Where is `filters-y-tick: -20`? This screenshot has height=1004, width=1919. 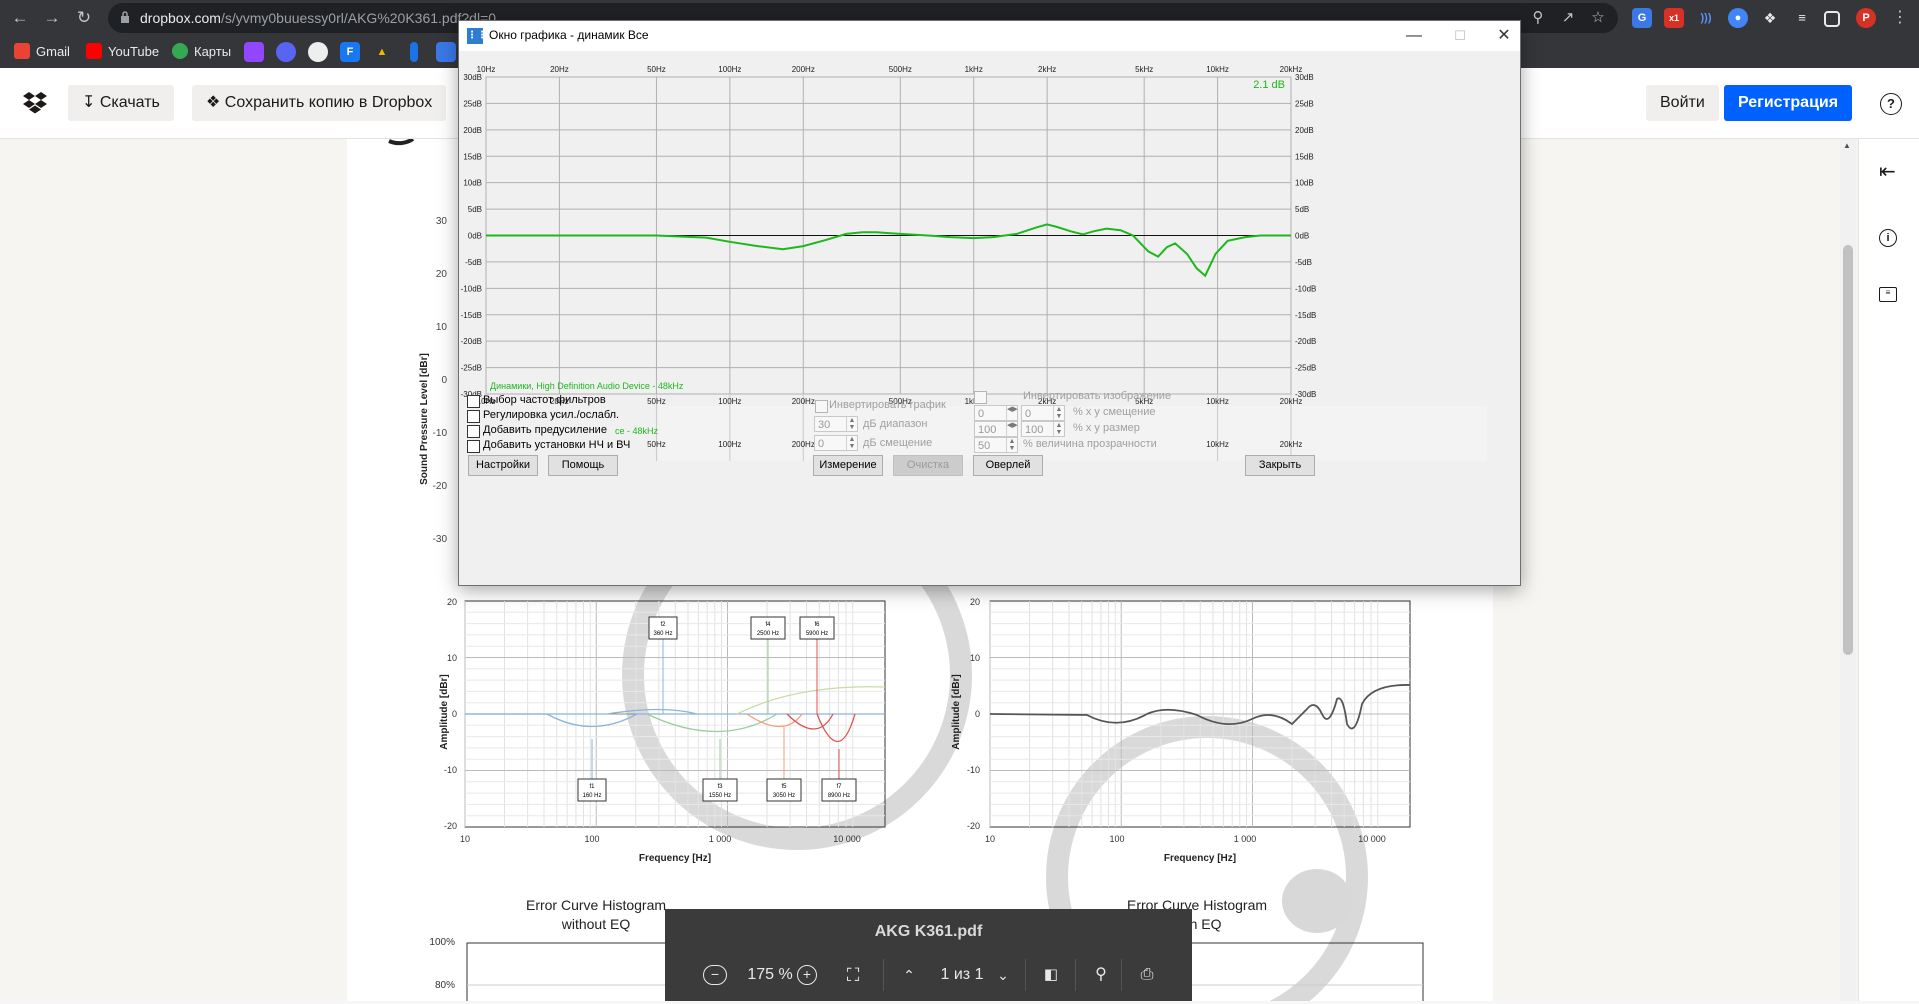
filters-y-tick: -20 is located at coordinates (450, 826).